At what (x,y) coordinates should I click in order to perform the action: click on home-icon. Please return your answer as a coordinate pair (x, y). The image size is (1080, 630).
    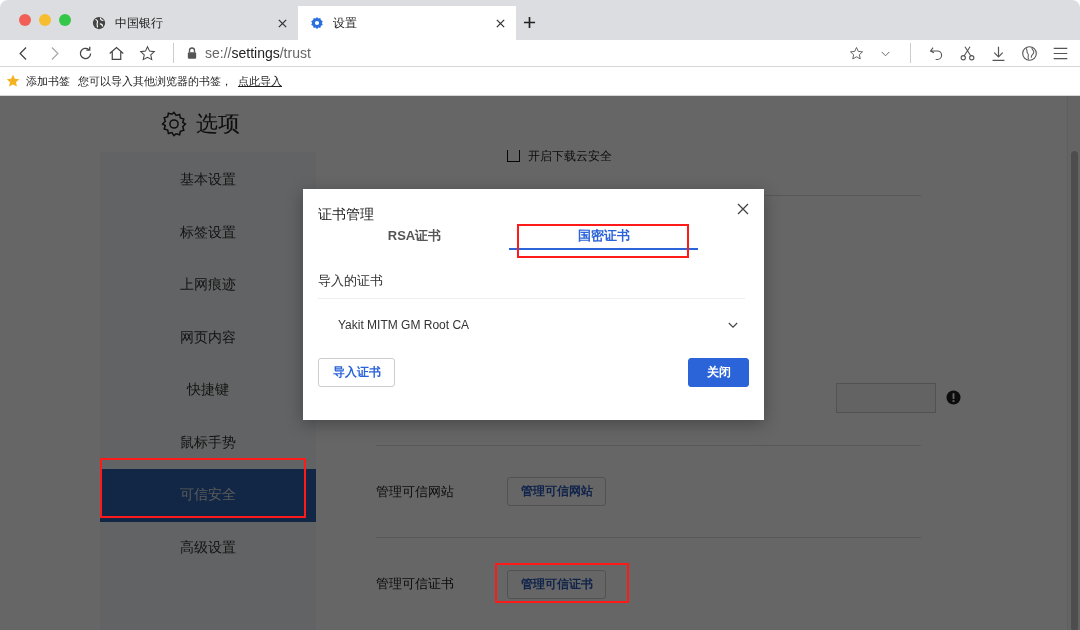
    Looking at the image, I should click on (116, 53).